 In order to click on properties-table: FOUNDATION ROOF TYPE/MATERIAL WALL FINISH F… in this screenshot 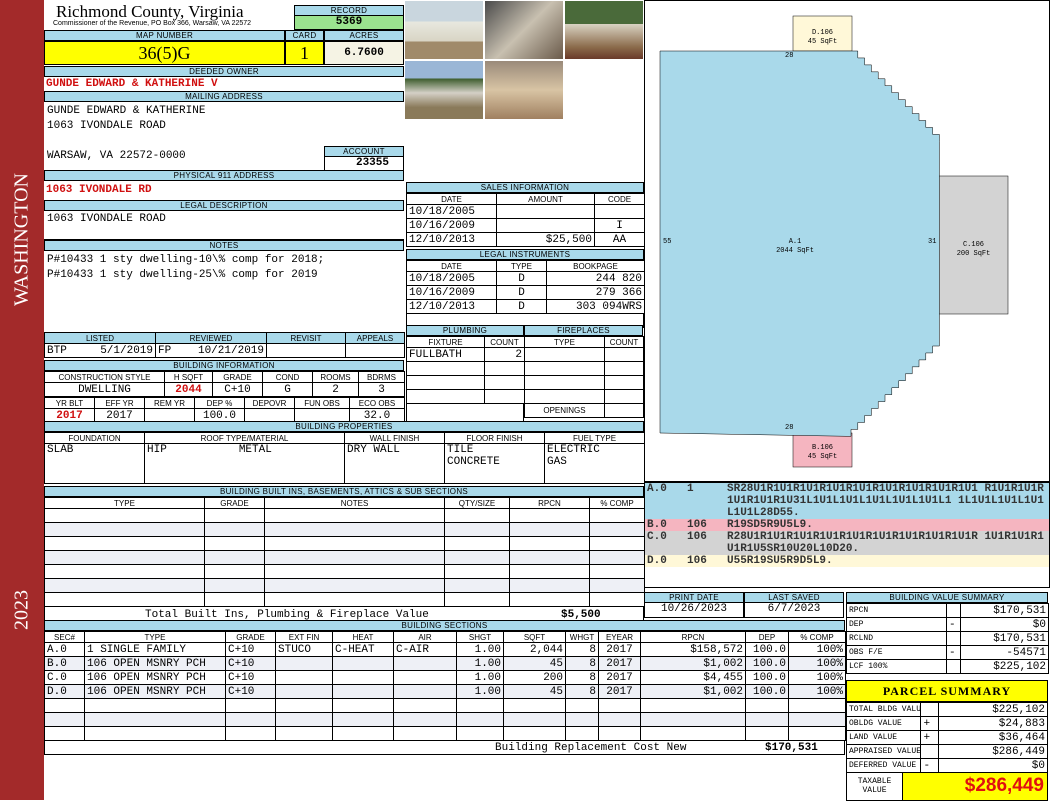, I will do `click(344, 458)`.